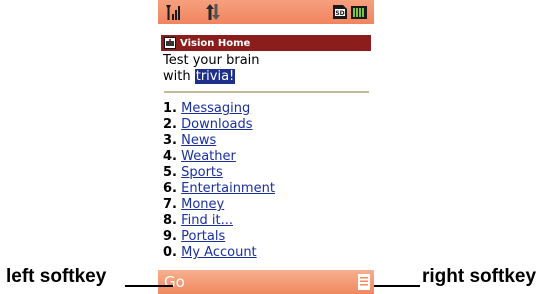 The height and width of the screenshot is (294, 540). I want to click on promo-line-2-prefix: with, so click(179, 76).